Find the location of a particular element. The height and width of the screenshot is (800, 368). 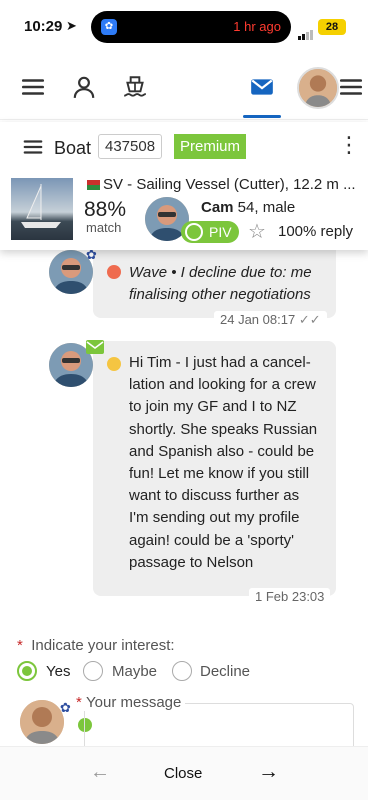

piv-label: PIV is located at coordinates (220, 232).